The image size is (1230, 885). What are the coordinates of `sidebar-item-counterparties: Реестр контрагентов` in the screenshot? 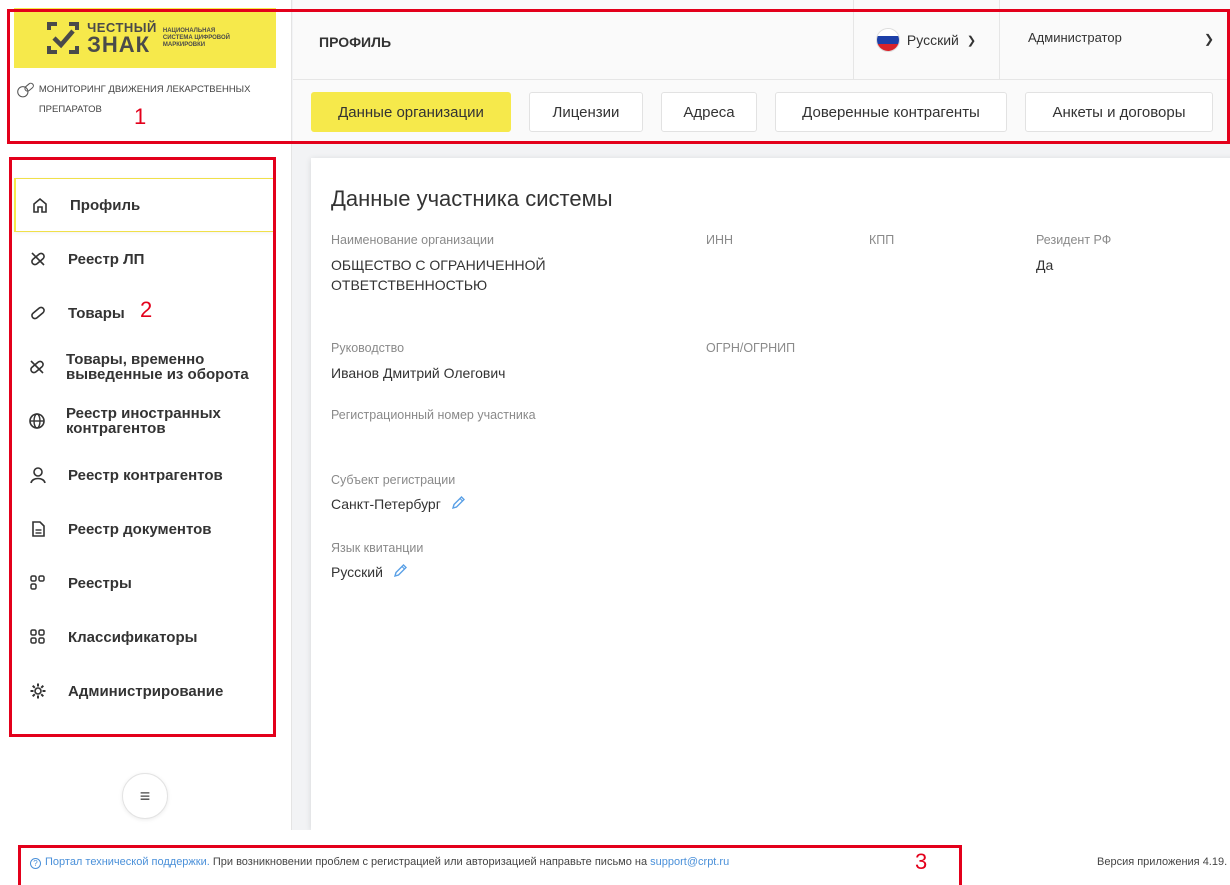 It's located at (144, 475).